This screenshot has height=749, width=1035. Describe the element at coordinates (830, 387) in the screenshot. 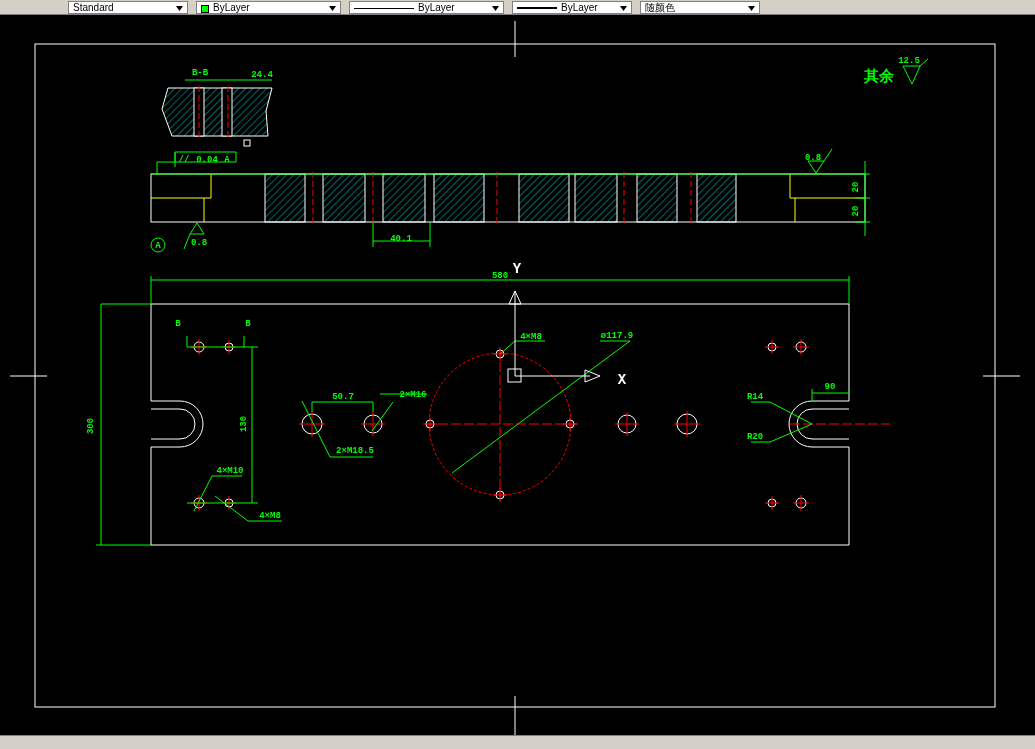

I see `dimension-text: 90` at that location.